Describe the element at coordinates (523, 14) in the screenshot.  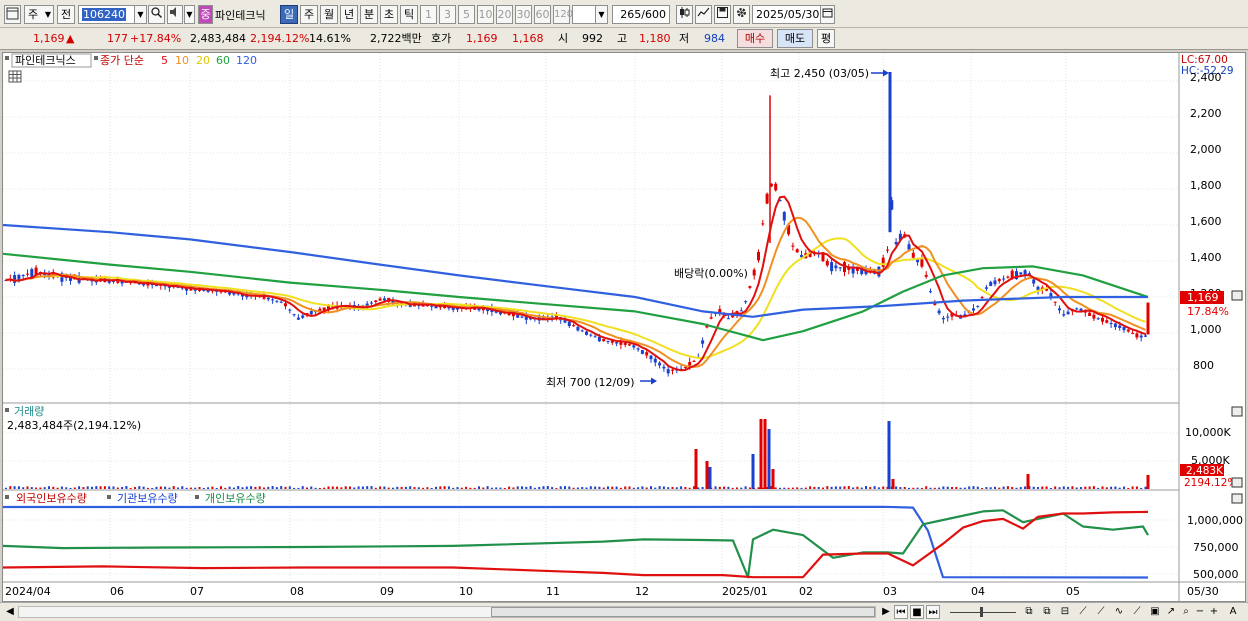
I see `interval-30: 30` at that location.